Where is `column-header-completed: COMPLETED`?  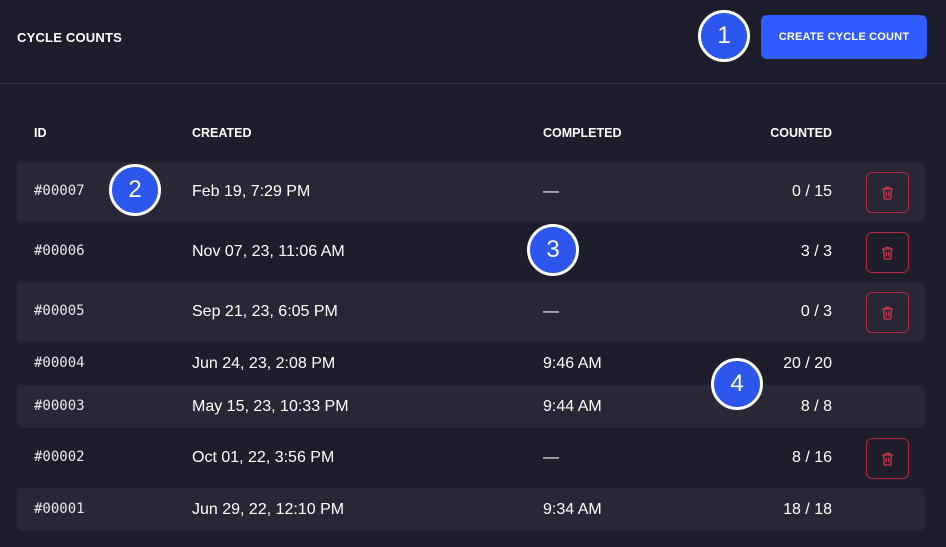 column-header-completed: COMPLETED is located at coordinates (582, 133).